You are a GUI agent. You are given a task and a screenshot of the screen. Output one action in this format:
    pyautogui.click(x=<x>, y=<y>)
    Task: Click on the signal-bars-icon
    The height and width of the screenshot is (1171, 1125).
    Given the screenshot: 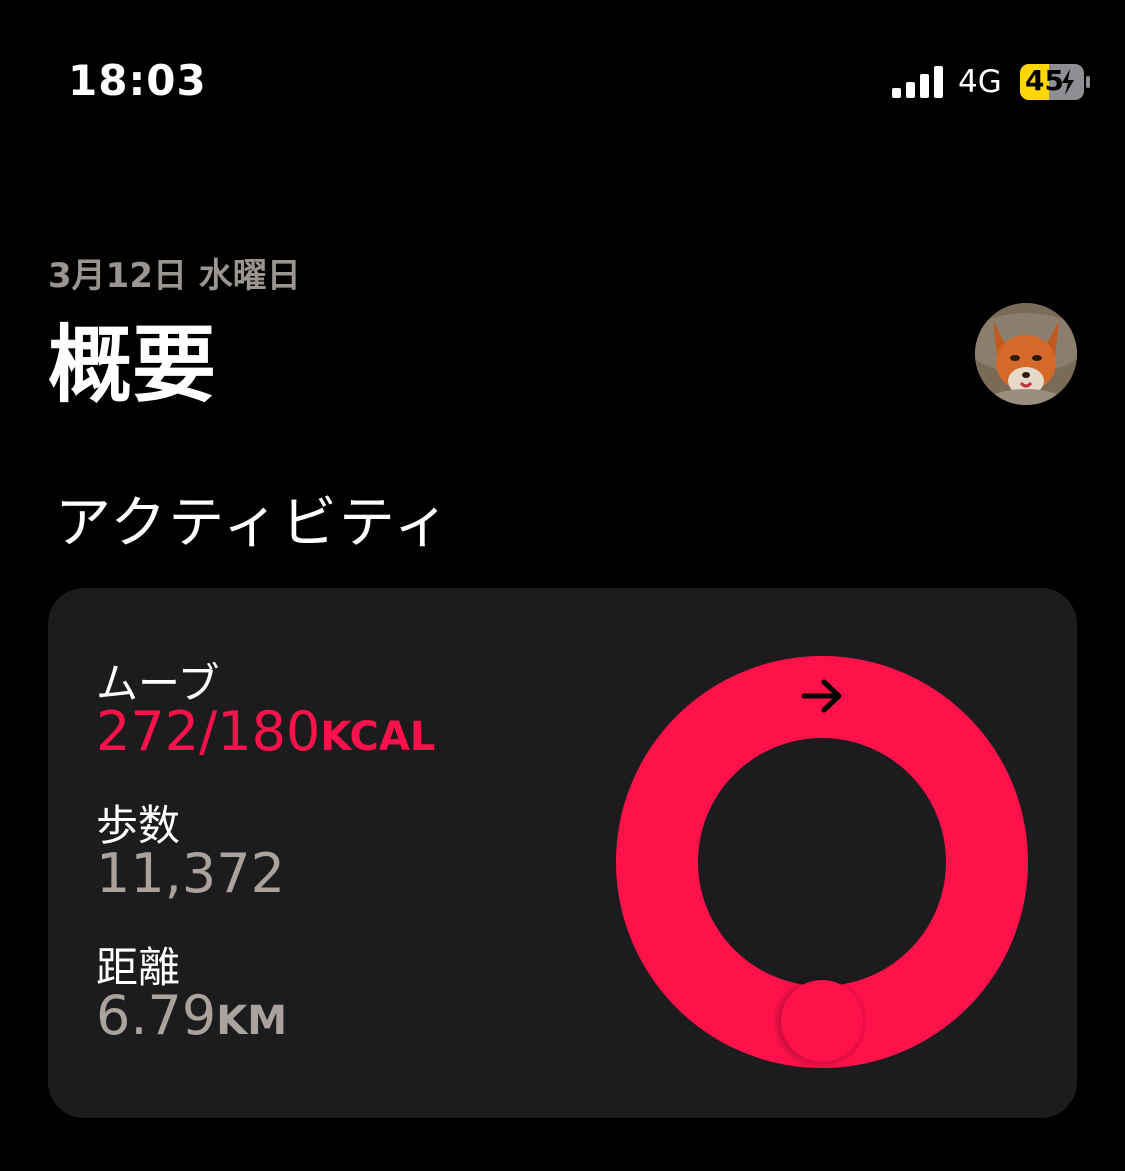 What is the action you would take?
    pyautogui.click(x=917, y=82)
    